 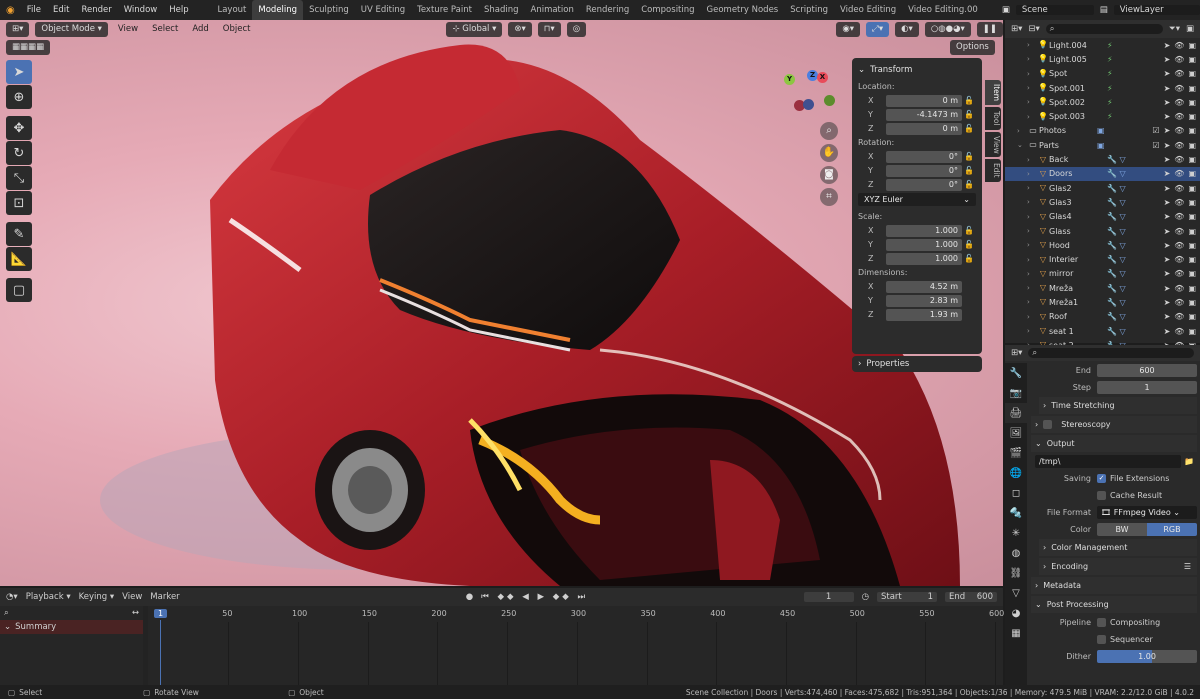 I want to click on outliner-row: › ▽ Back 🔧 ▽ ➤ 👁 ▣, so click(x=1102, y=159).